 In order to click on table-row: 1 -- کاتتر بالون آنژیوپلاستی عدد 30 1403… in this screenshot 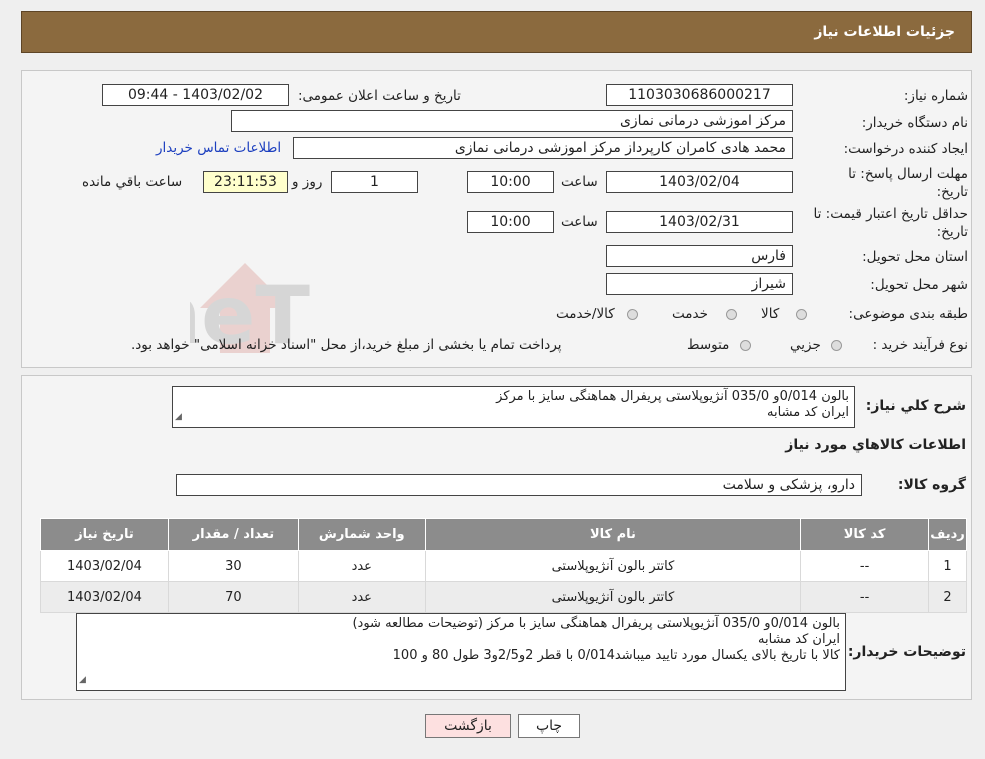, I will do `click(503, 566)`.